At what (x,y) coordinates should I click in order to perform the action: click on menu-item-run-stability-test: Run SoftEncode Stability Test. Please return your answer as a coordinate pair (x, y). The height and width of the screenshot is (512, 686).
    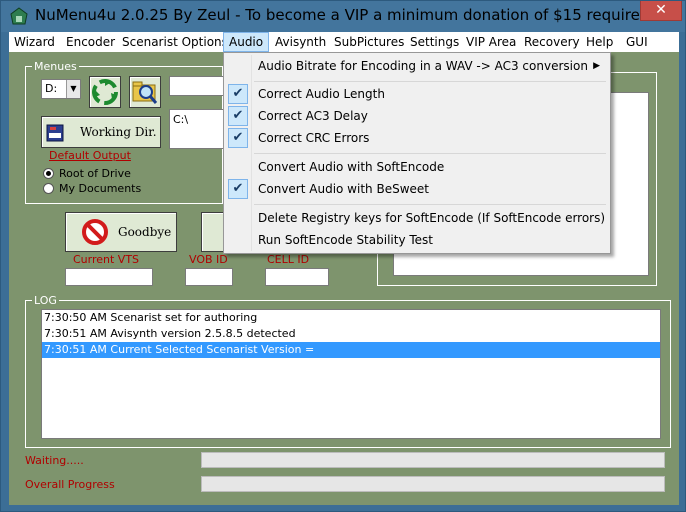
    Looking at the image, I should click on (417, 240).